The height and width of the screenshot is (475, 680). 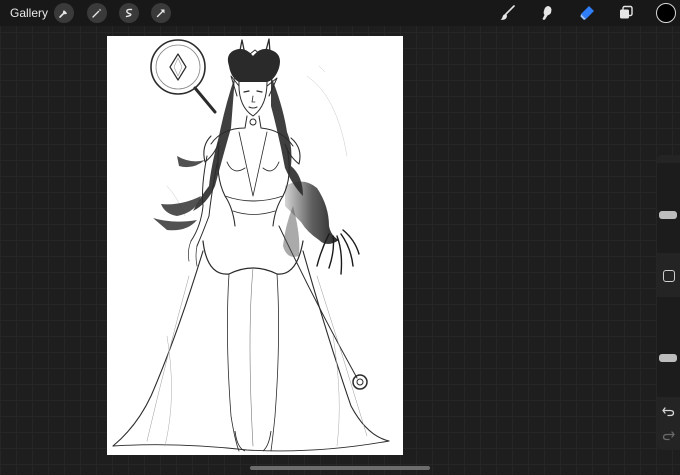 I want to click on magic-wand-icon, so click(x=97, y=13).